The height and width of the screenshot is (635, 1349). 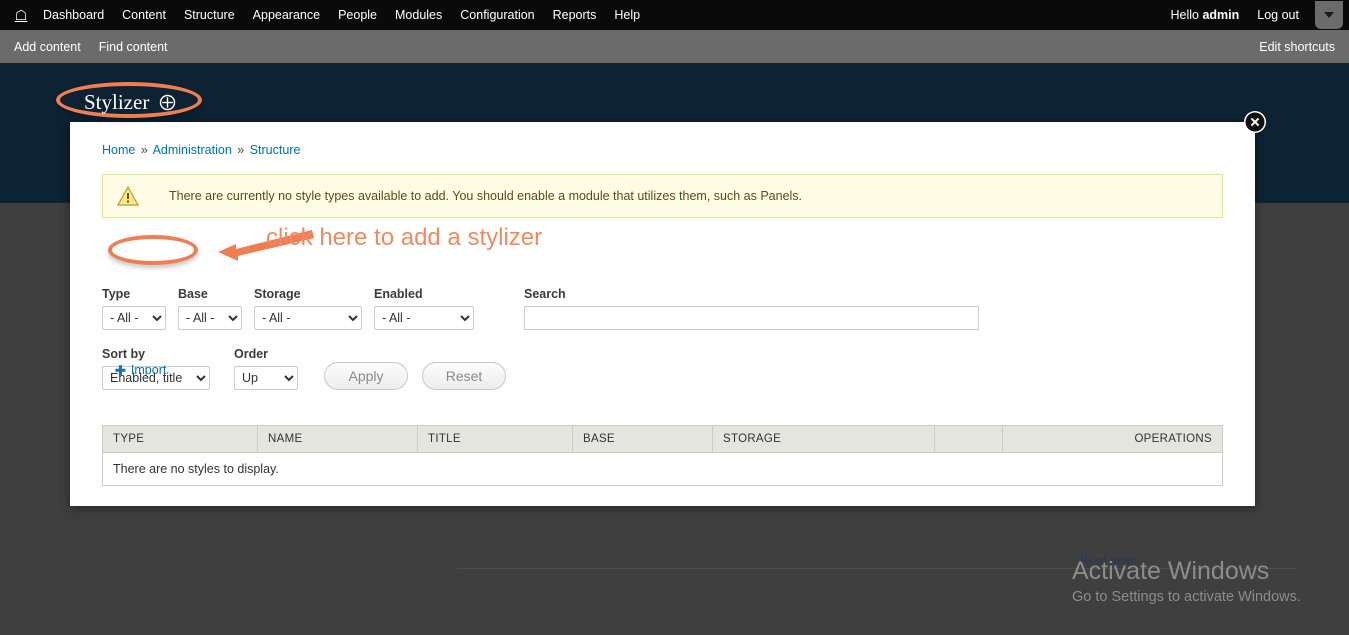 I want to click on table-empty-message: There are no styles to display., so click(x=662, y=469).